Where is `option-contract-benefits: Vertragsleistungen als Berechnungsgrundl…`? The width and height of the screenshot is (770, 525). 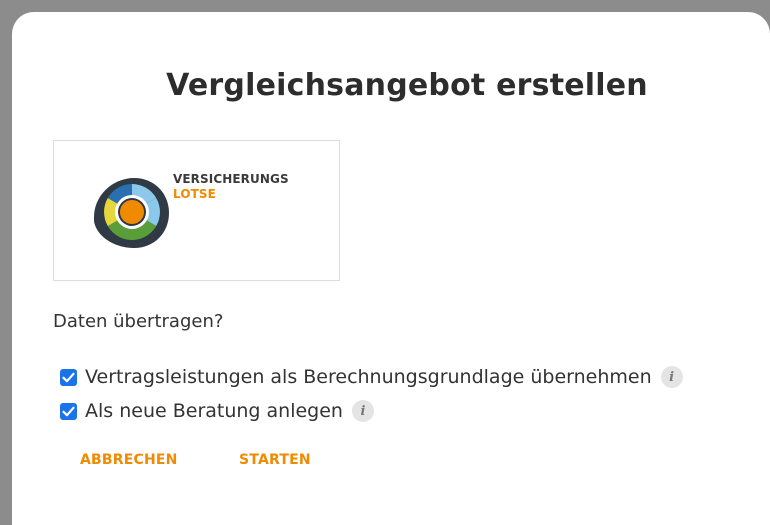
option-contract-benefits: Vertragsleistungen als Berechnungsgrundl… is located at coordinates (371, 377).